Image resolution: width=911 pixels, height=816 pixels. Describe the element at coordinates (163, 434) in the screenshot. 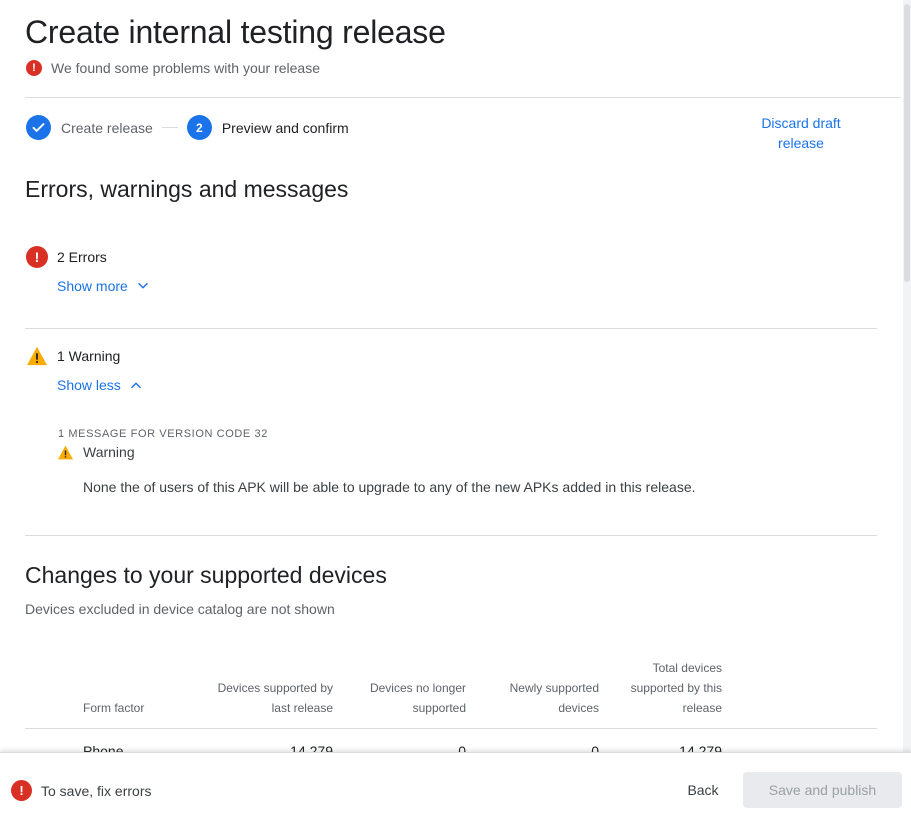

I see `message-caption: 1 MESSAGE FOR VERSION CODE 32` at that location.